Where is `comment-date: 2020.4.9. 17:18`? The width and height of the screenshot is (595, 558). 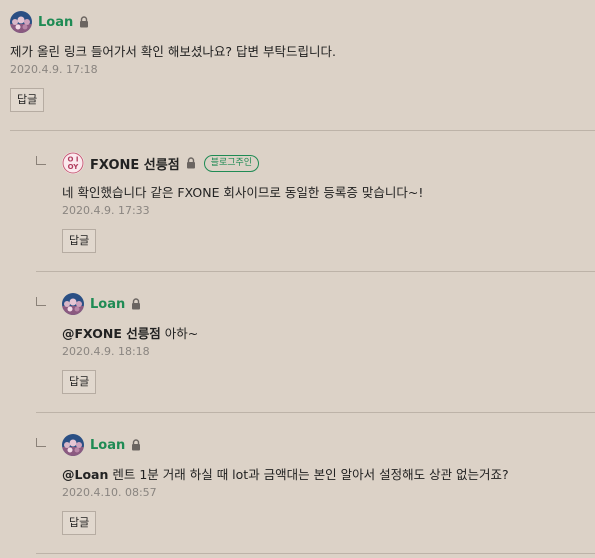
comment-date: 2020.4.9. 17:18 is located at coordinates (54, 69).